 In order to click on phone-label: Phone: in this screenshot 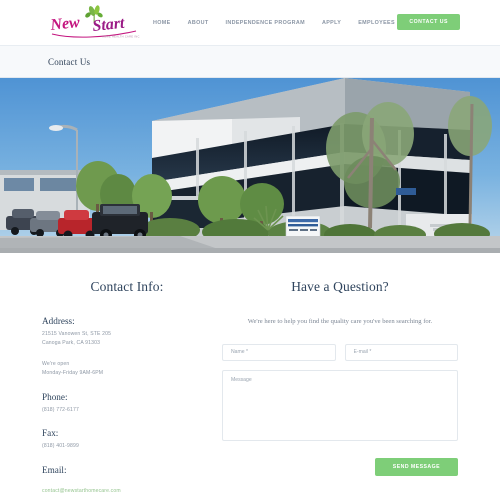, I will do `click(55, 396)`.